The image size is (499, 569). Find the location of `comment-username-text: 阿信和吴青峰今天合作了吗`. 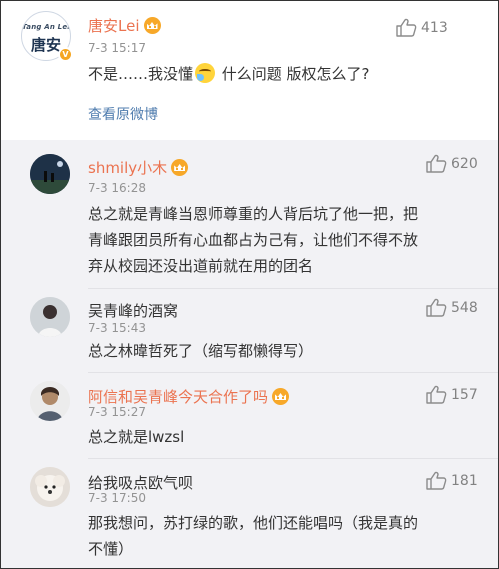

comment-username-text: 阿信和吴青峰今天合作了吗 is located at coordinates (178, 397).